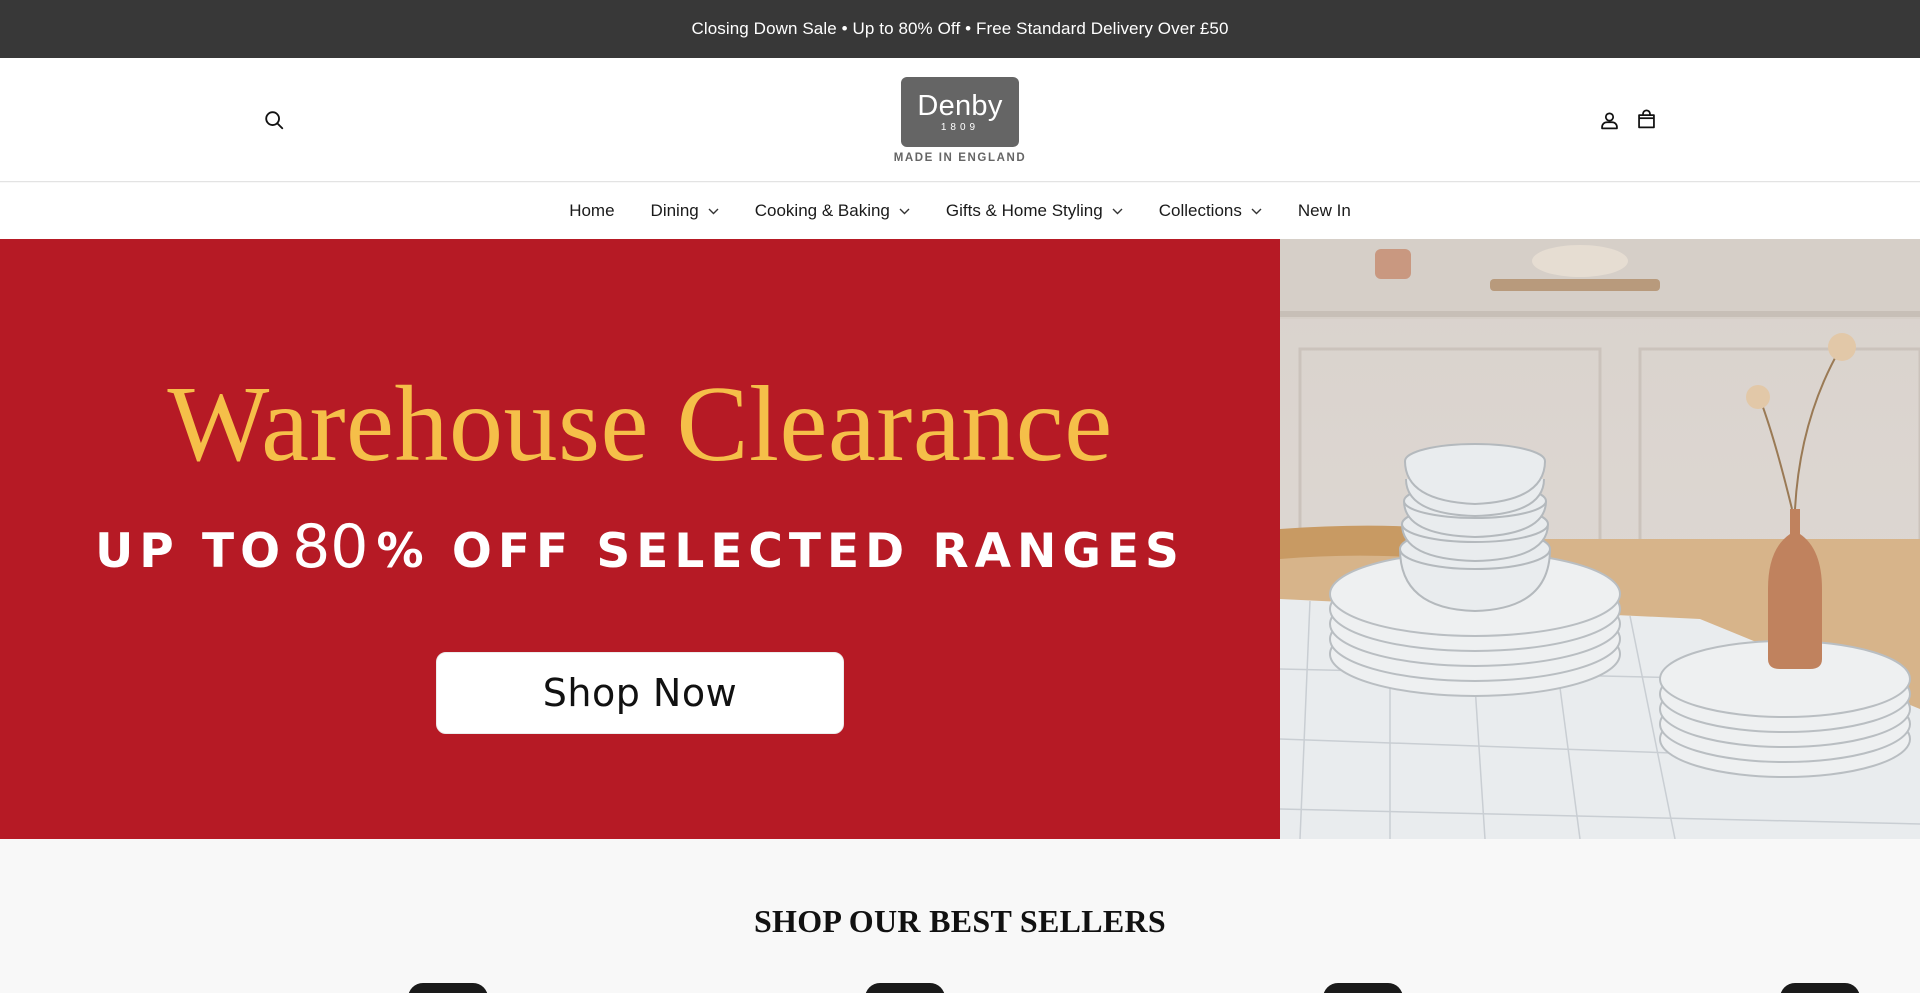 The width and height of the screenshot is (1920, 993). Describe the element at coordinates (780, 551) in the screenshot. I see `hero-subtitle-suffix: % OFF SELECTED RANGES` at that location.